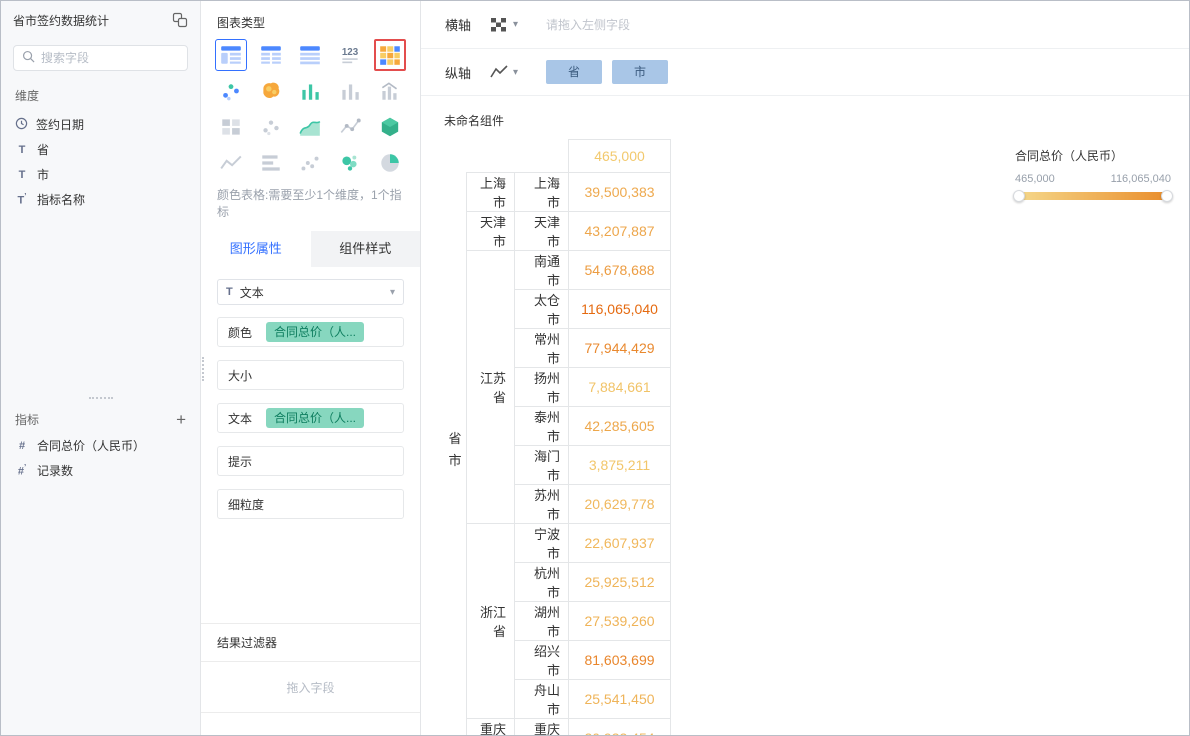 The image size is (1190, 736). I want to click on value-cell: 39,500,383, so click(619, 192).